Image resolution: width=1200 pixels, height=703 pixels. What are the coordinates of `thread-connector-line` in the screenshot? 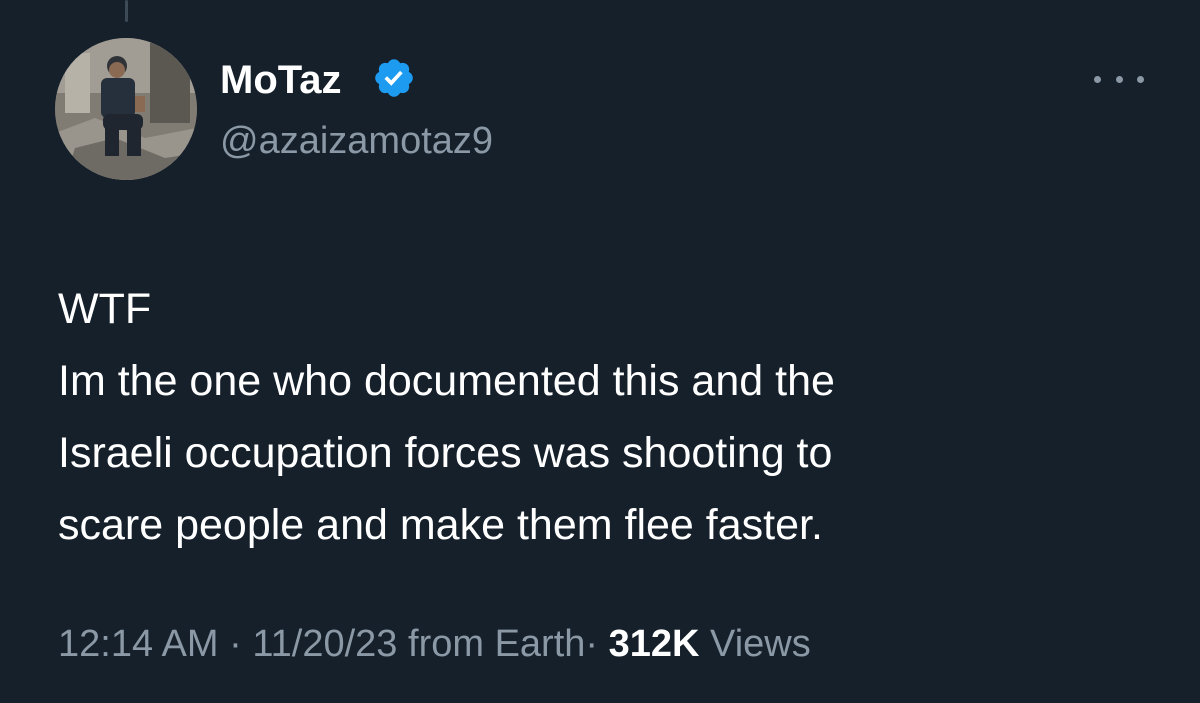 It's located at (126, 11).